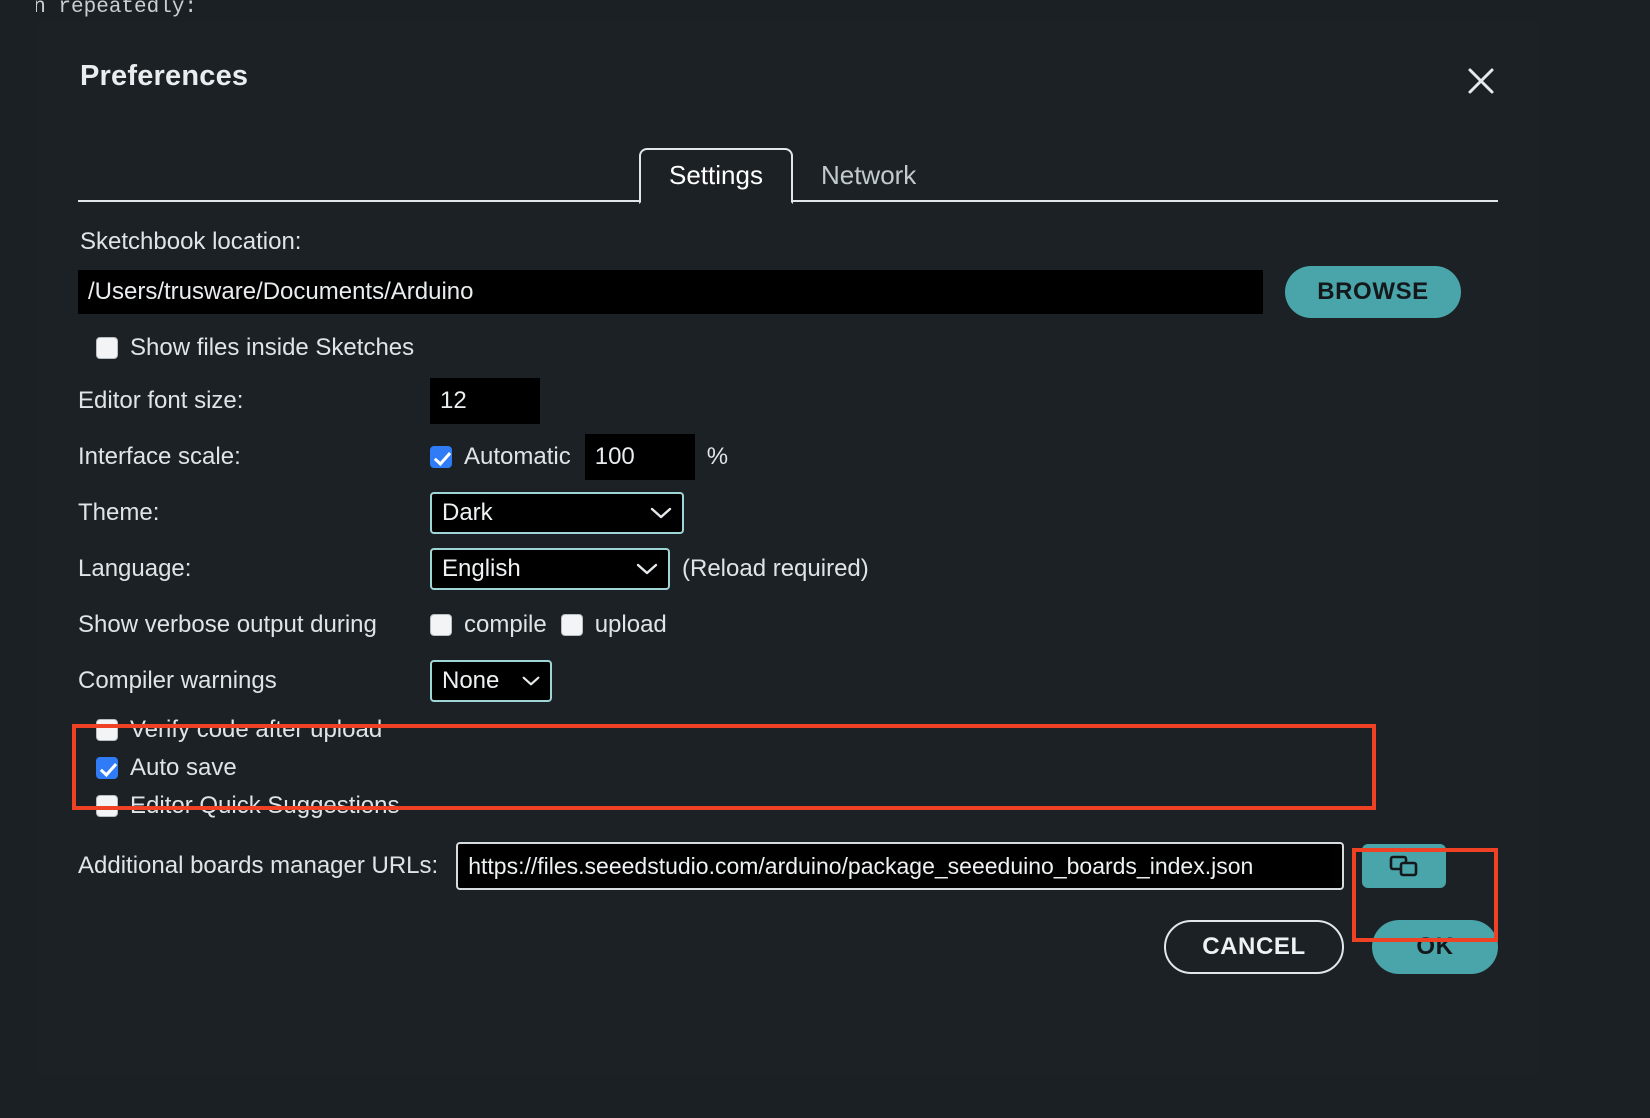  I want to click on language-select-value: English, so click(481, 568).